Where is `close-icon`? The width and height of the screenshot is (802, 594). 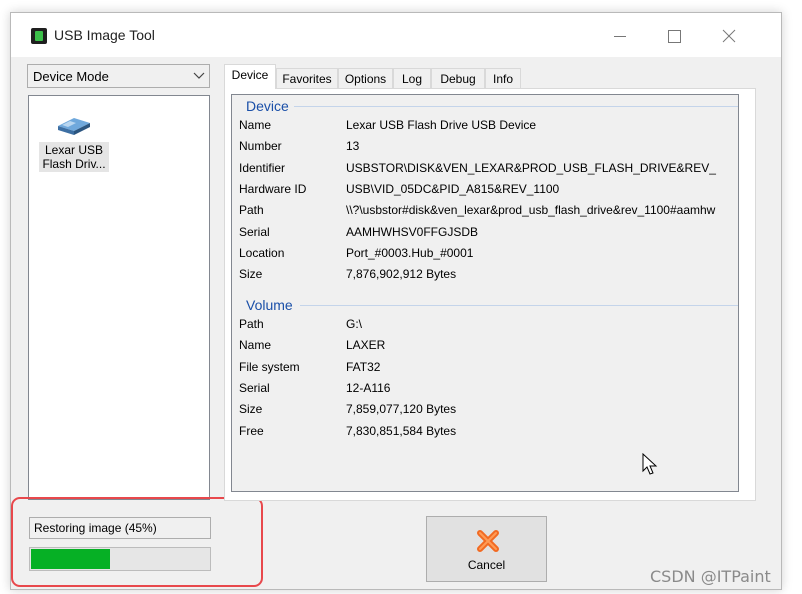
close-icon is located at coordinates (729, 36).